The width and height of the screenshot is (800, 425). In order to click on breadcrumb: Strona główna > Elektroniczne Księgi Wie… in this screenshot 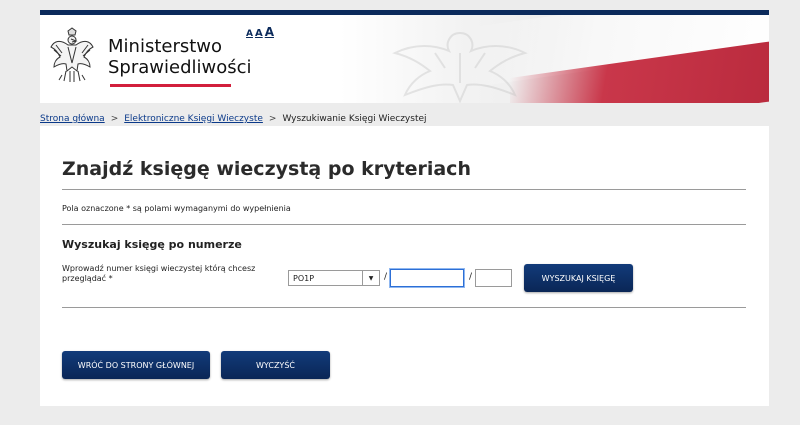, I will do `click(233, 119)`.